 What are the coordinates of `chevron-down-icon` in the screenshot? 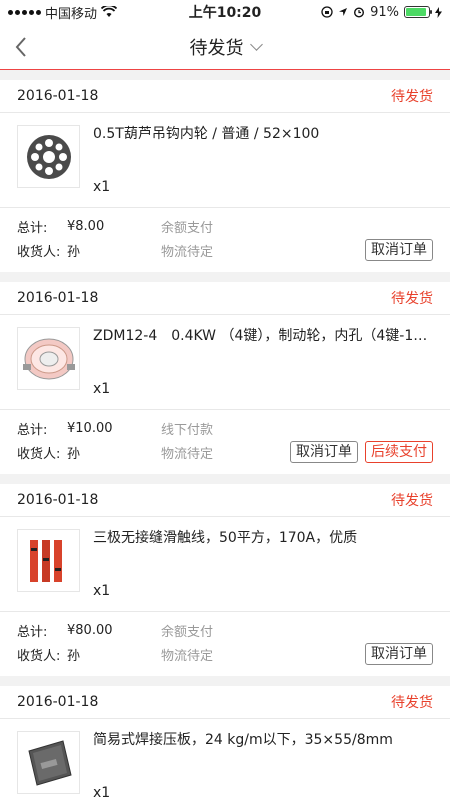 It's located at (256, 44).